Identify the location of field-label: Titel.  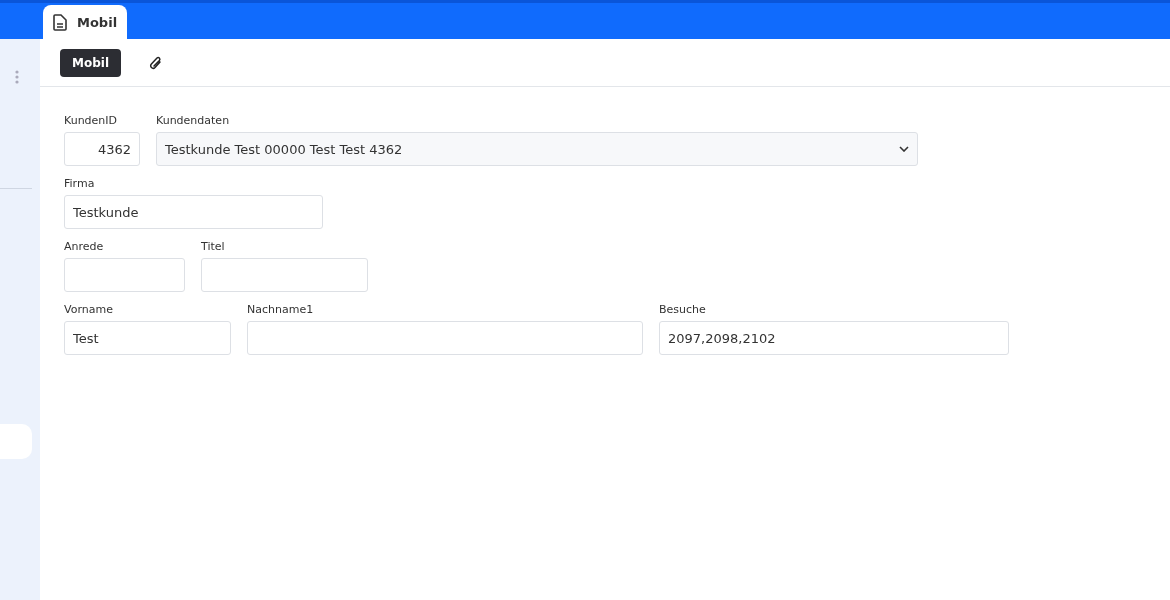
(213, 247).